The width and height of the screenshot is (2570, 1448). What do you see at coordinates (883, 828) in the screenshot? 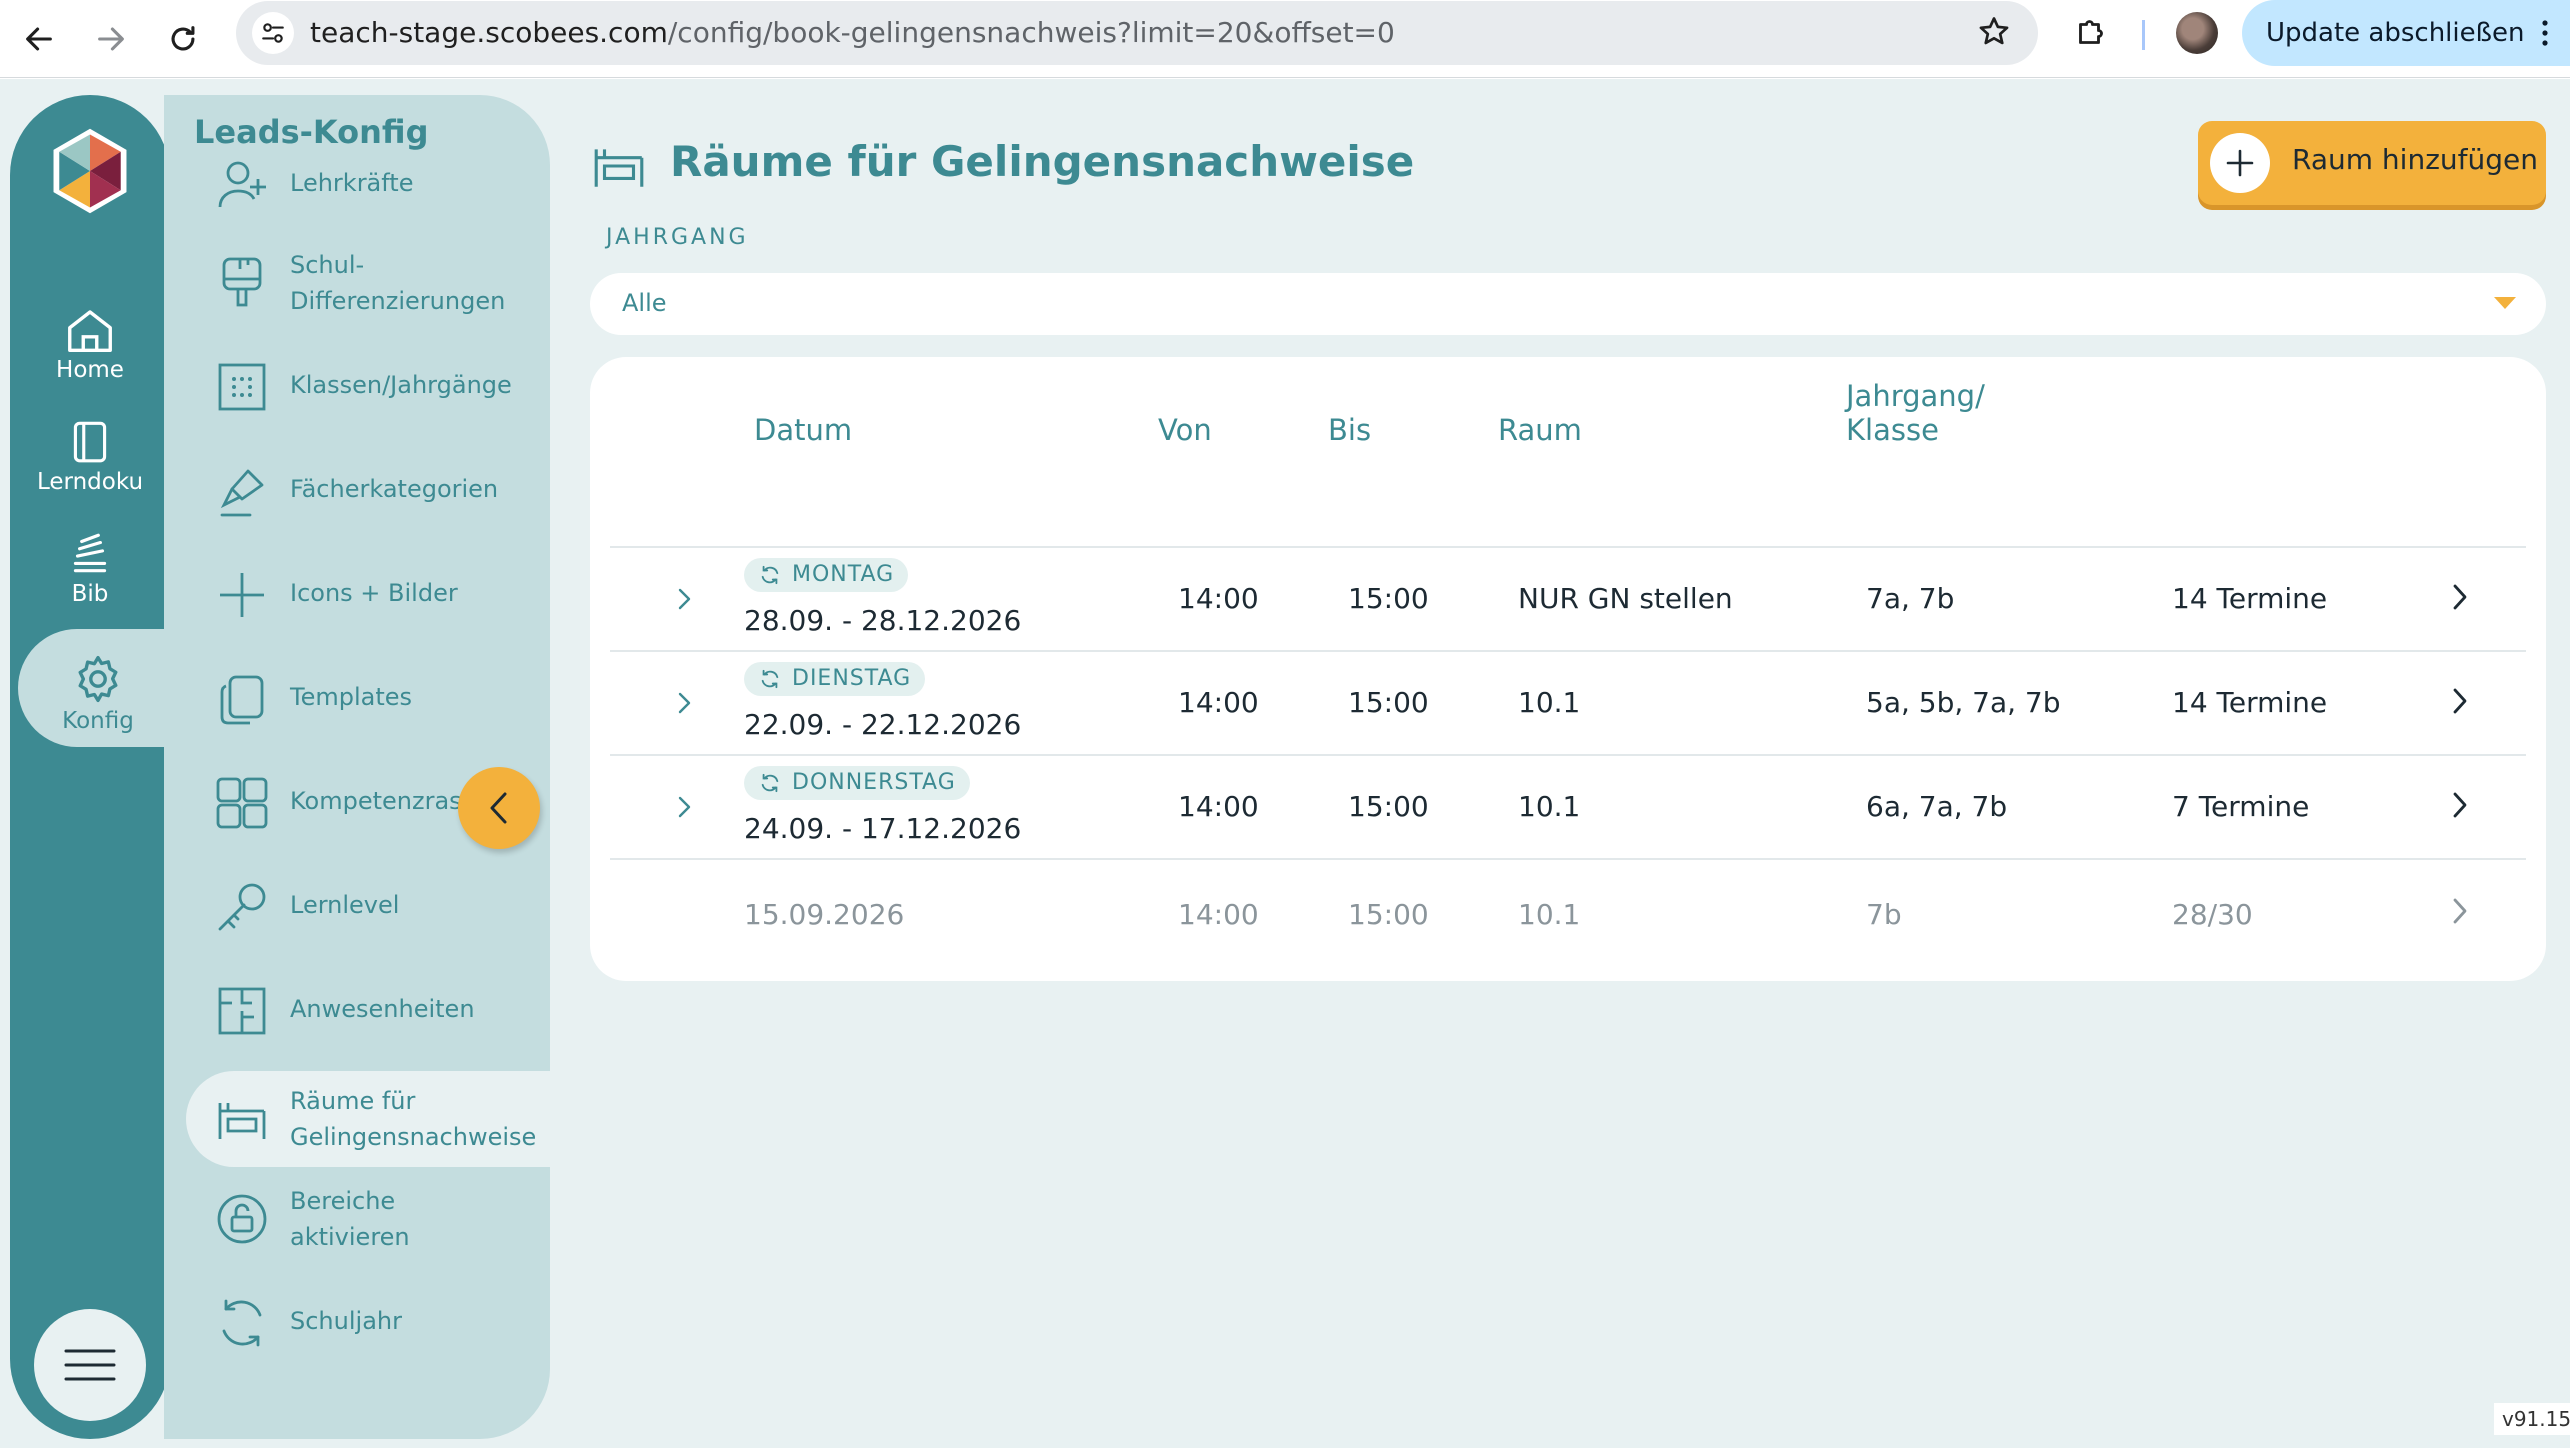
I see `date-range: 24.09. - 17.12.2026` at bounding box center [883, 828].